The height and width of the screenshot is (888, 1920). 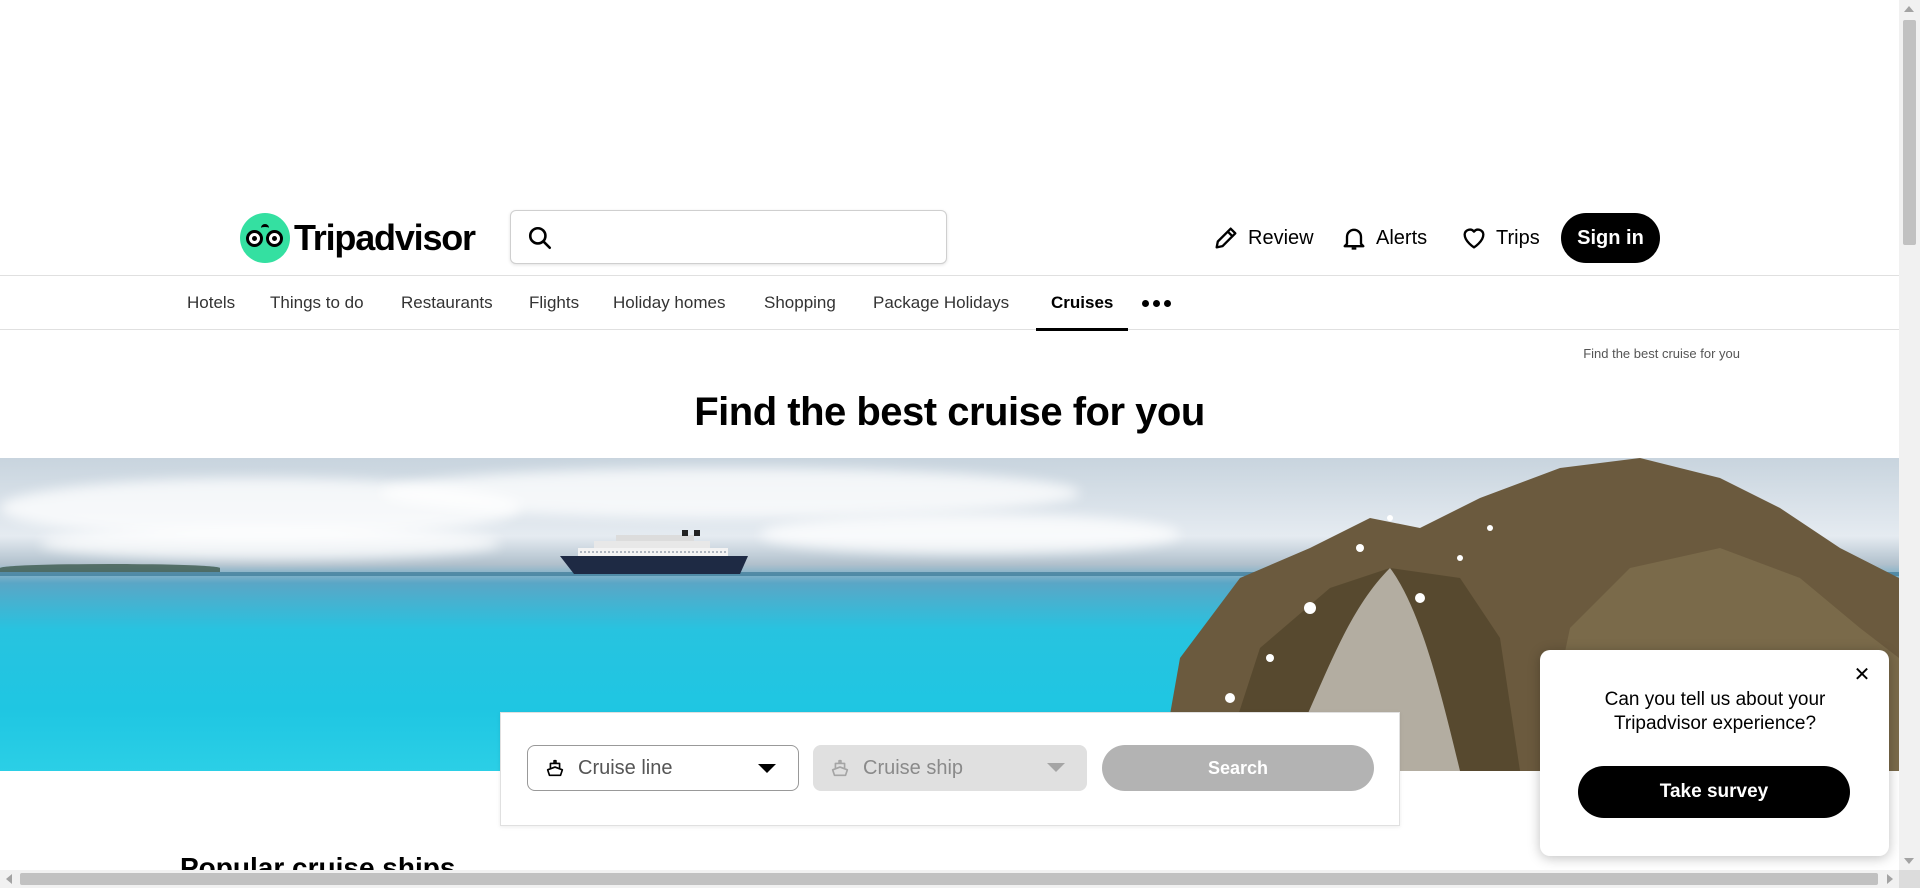 I want to click on tripadvisor-logo: Tripadvisor, so click(x=358, y=238).